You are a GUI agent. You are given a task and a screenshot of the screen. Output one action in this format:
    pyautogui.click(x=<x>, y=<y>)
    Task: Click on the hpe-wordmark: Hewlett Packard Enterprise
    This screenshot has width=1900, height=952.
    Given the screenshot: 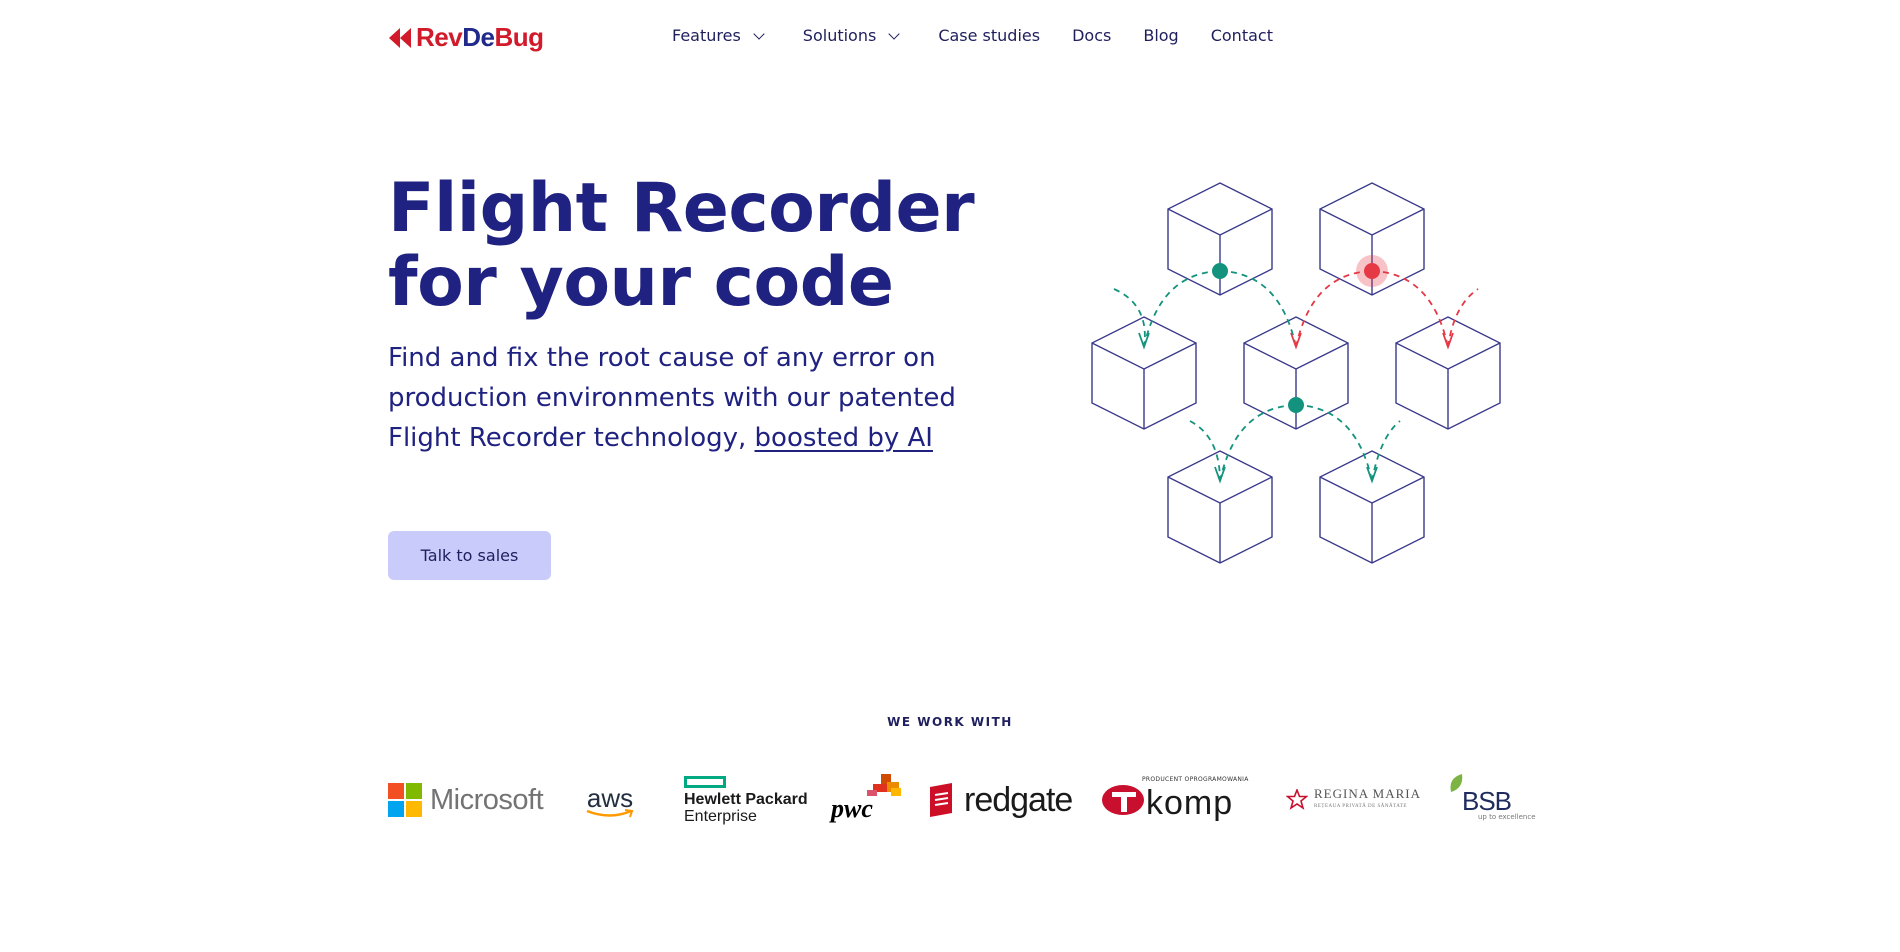 What is the action you would take?
    pyautogui.click(x=746, y=807)
    